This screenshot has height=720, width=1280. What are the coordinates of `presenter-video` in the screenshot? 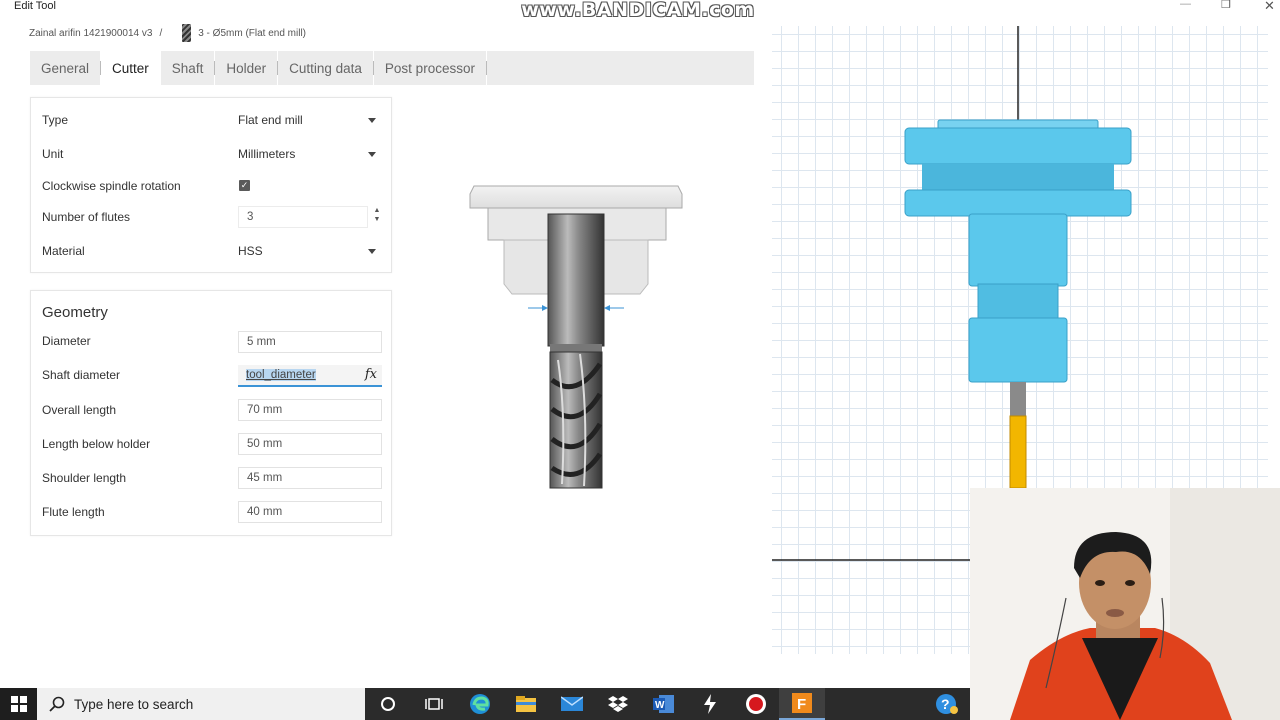 It's located at (1125, 604).